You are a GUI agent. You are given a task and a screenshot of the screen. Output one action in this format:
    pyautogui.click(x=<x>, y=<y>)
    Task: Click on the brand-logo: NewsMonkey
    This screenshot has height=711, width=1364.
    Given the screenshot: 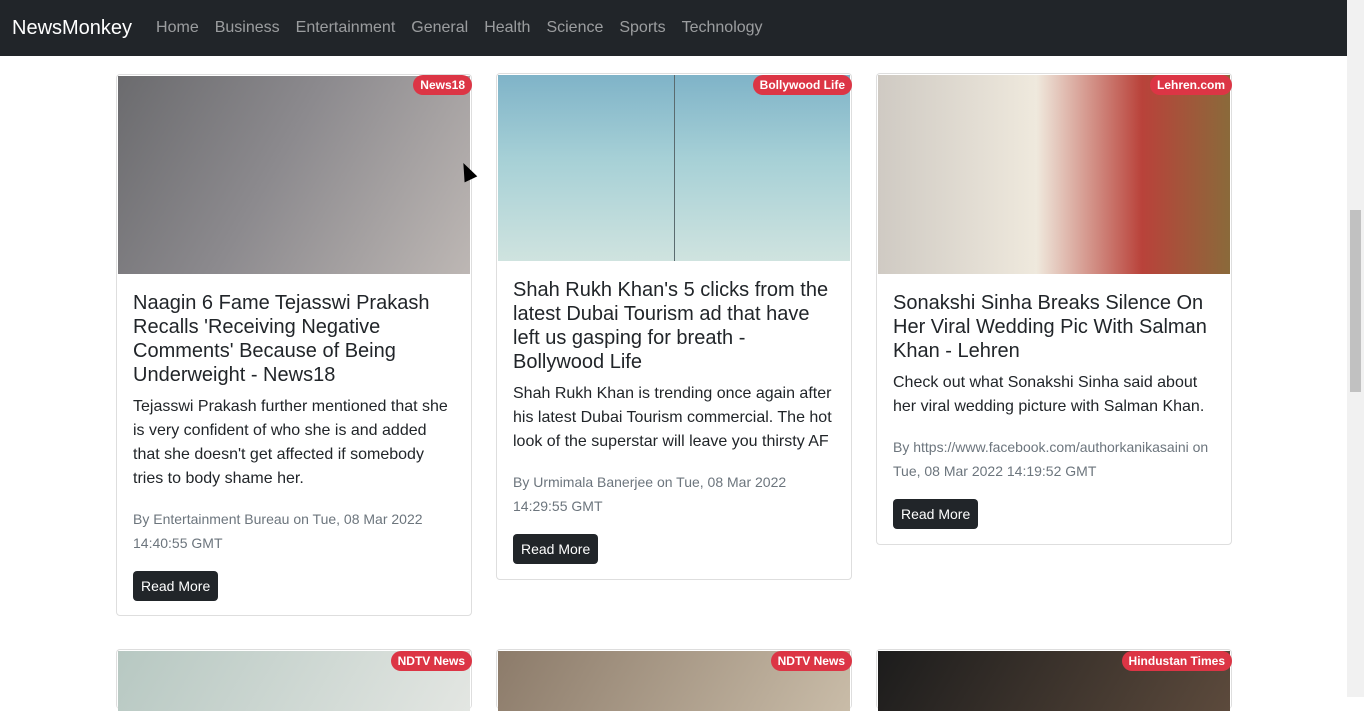 What is the action you would take?
    pyautogui.click(x=72, y=28)
    